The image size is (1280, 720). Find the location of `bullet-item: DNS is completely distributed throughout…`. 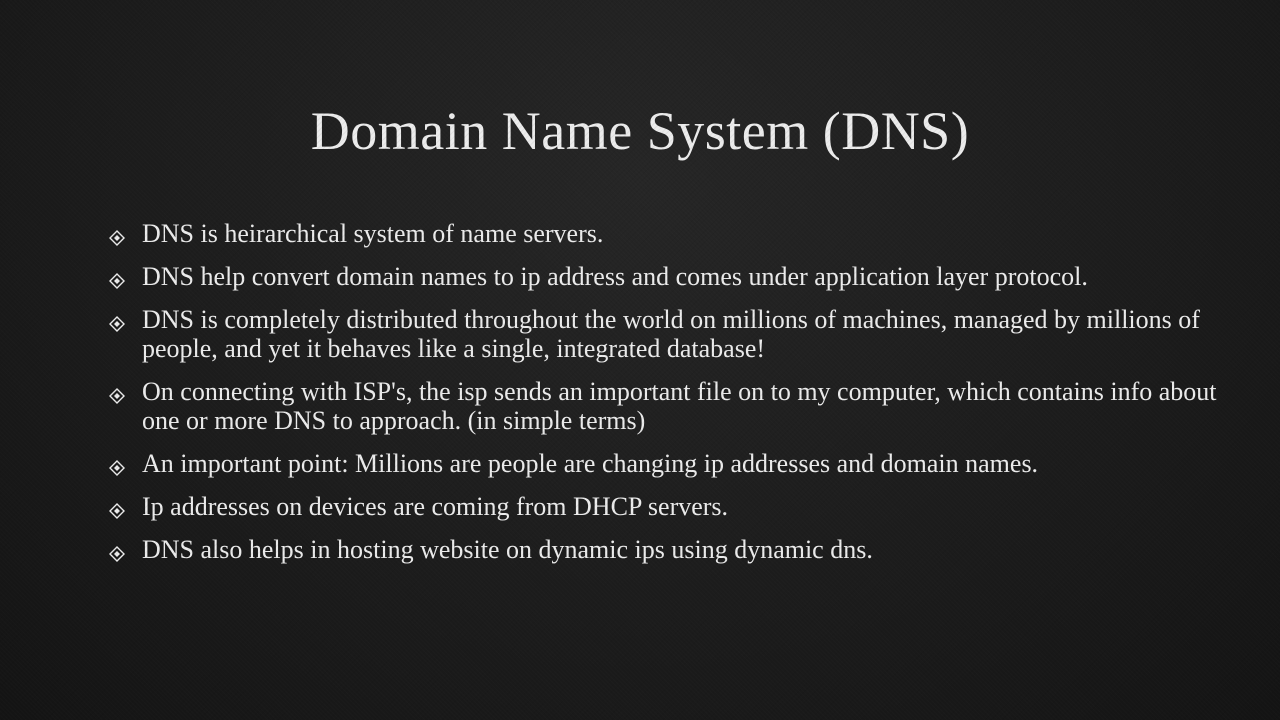

bullet-item: DNS is completely distributed throughout… is located at coordinates (668, 334).